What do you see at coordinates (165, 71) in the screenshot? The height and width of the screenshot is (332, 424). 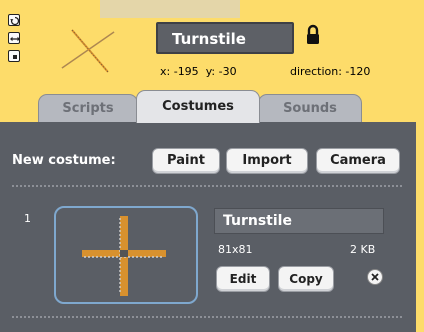 I see `x-label: x:` at bounding box center [165, 71].